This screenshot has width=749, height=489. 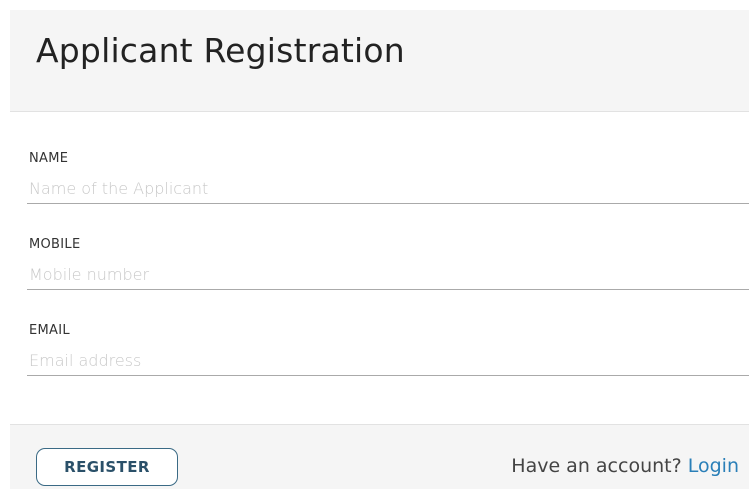 I want to click on mobile-label: MOBILE, so click(x=55, y=244).